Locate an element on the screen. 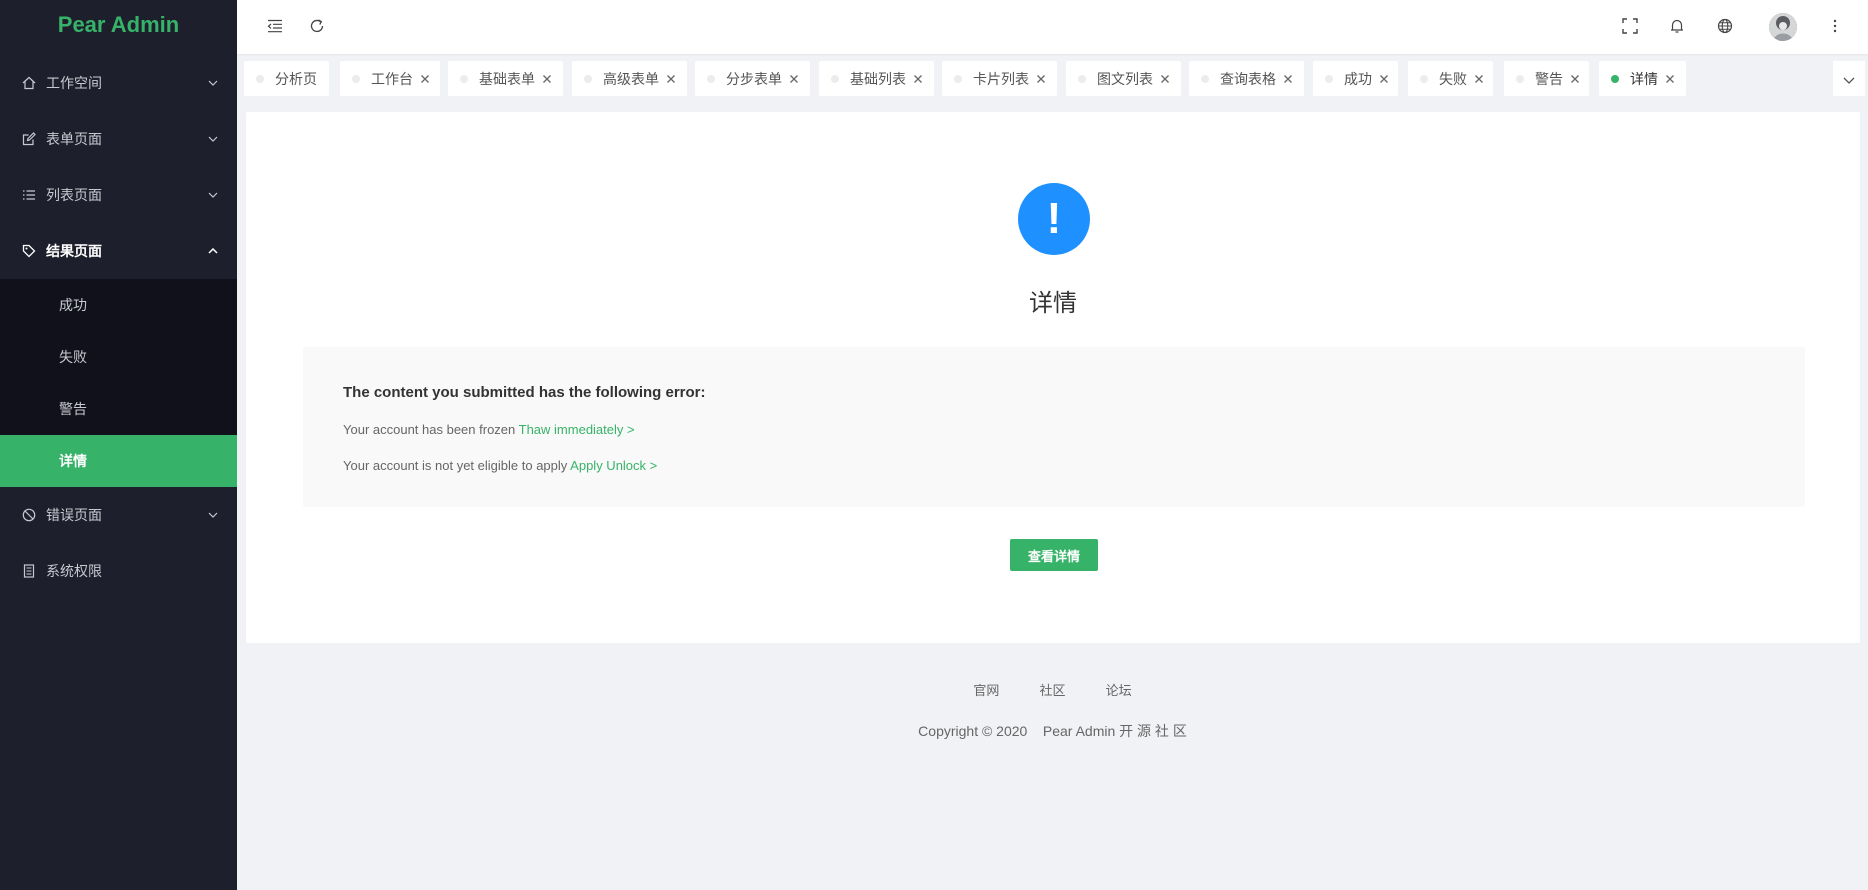 This screenshot has height=890, width=1868. tab-query-table: 查询表格 is located at coordinates (1246, 78).